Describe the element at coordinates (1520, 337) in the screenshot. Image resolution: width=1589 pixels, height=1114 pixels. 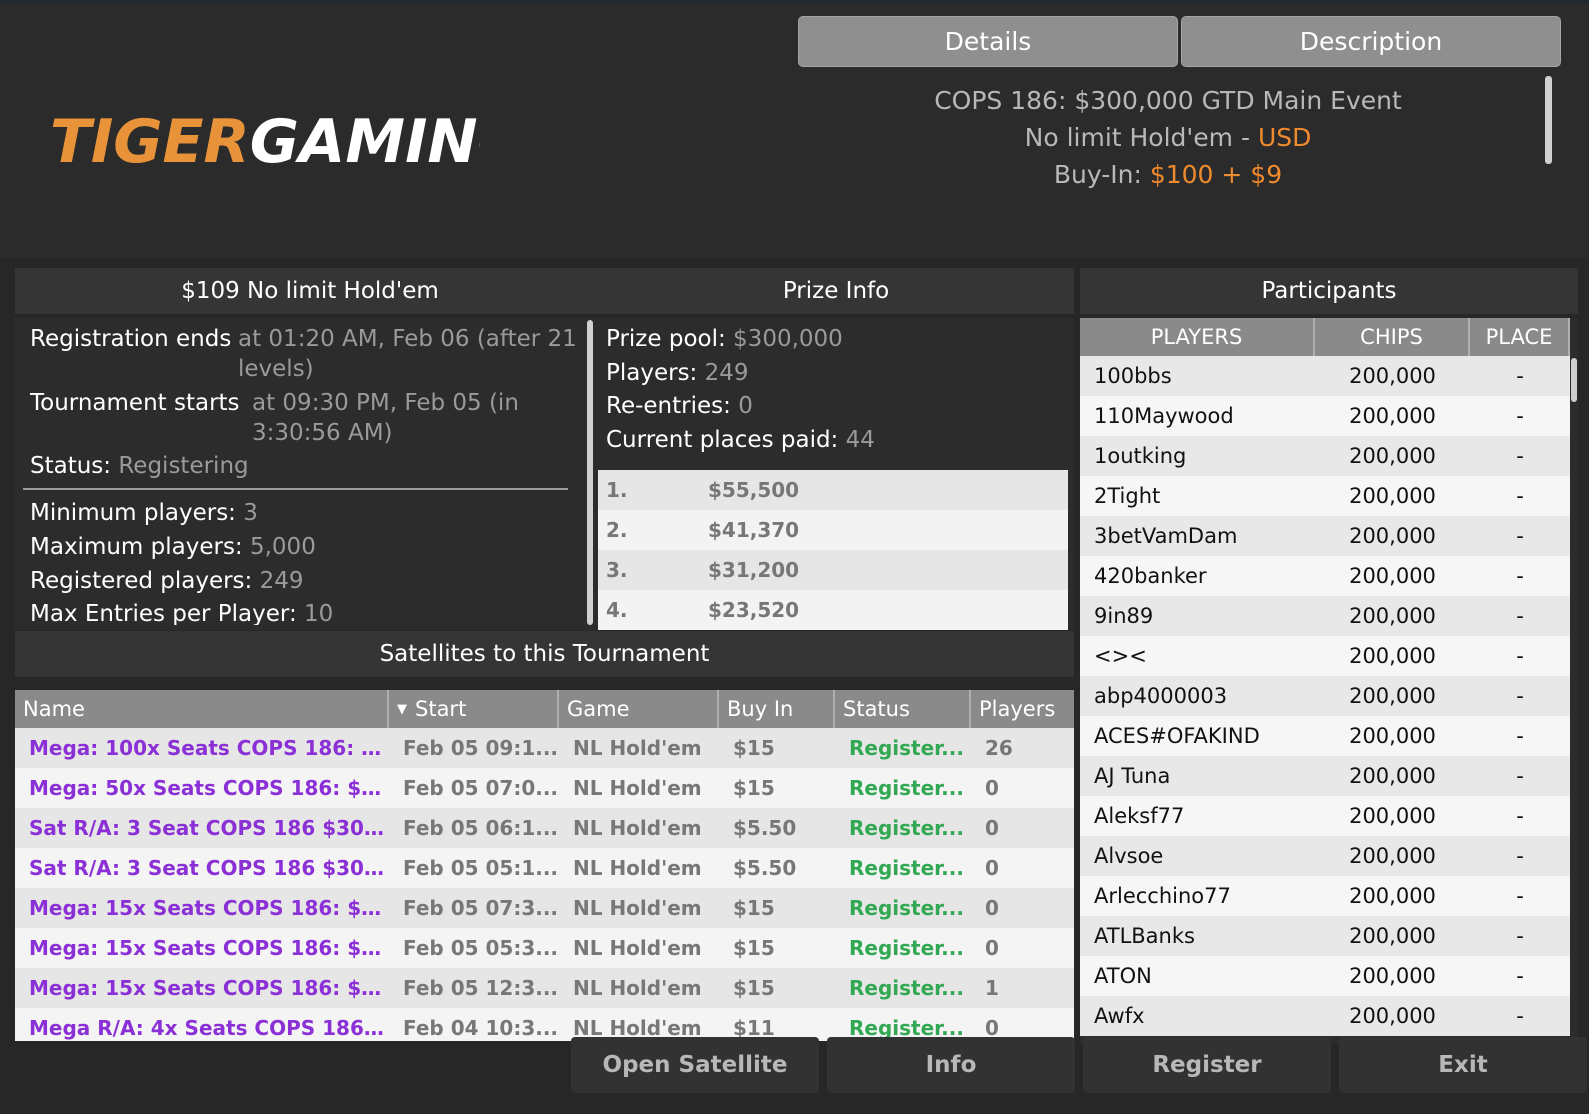
I see `col-place: PLACE` at that location.